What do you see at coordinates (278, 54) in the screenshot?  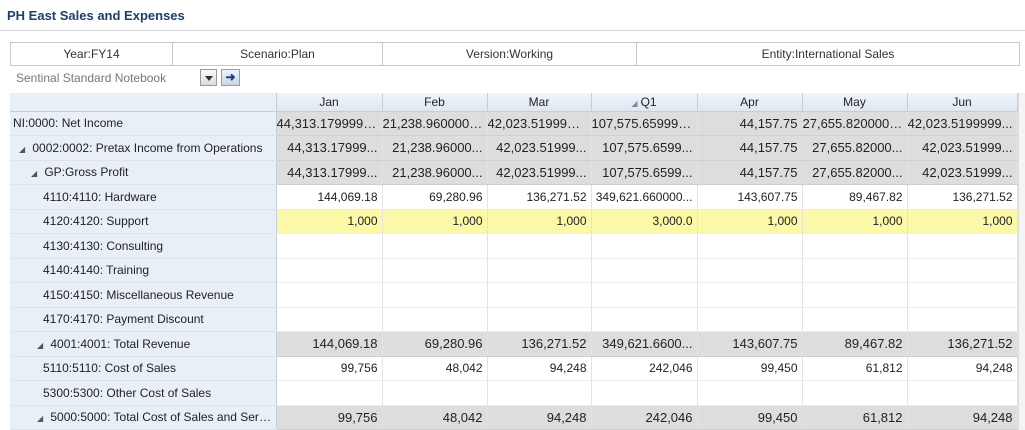 I see `pov-scenario: Scenario:Plan` at bounding box center [278, 54].